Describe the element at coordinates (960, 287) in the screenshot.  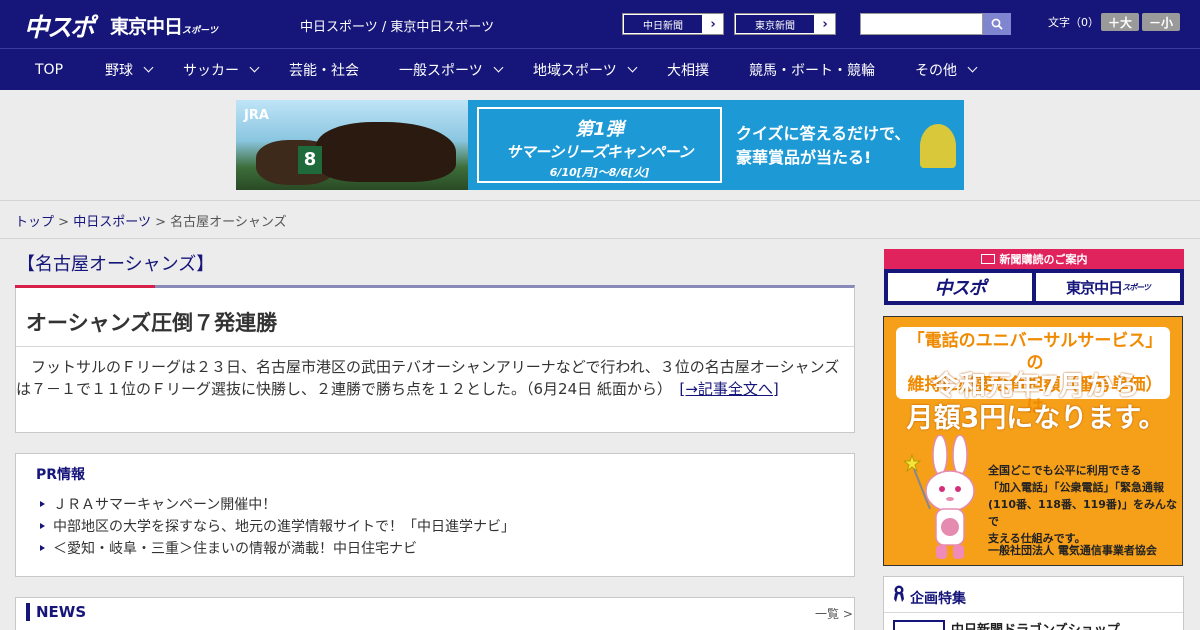
I see `subscribe-chuspo-button: 中スポ` at that location.